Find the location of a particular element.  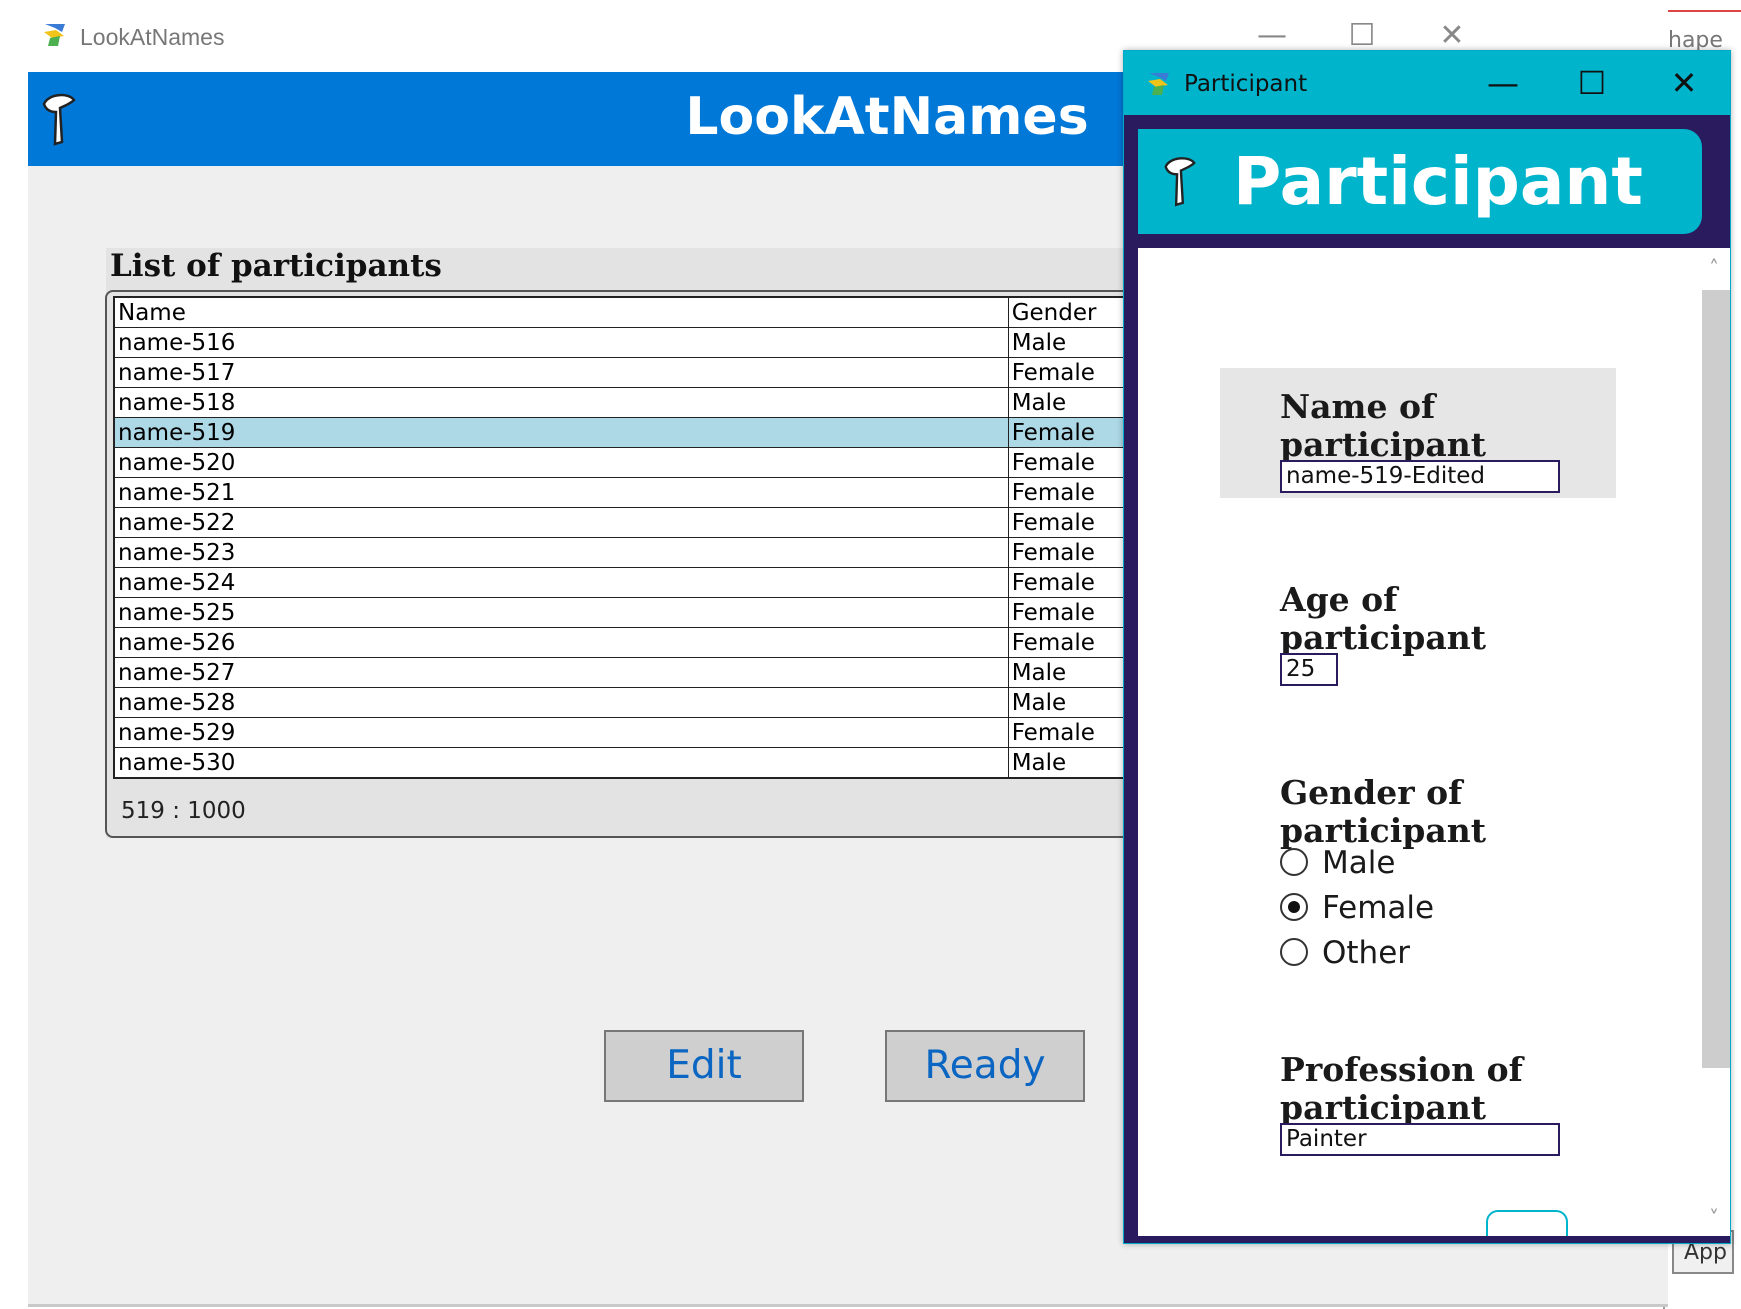

dialog-maximize-button: ☐ is located at coordinates (1592, 83).